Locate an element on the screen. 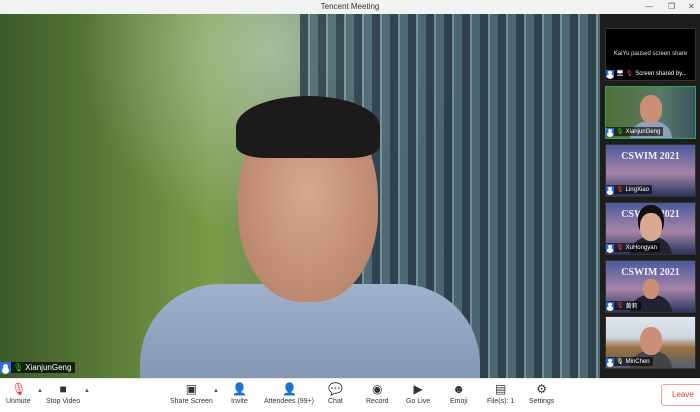 Image resolution: width=700 pixels, height=412 pixels. share-status: KaiYu paused screen share is located at coordinates (650, 54).